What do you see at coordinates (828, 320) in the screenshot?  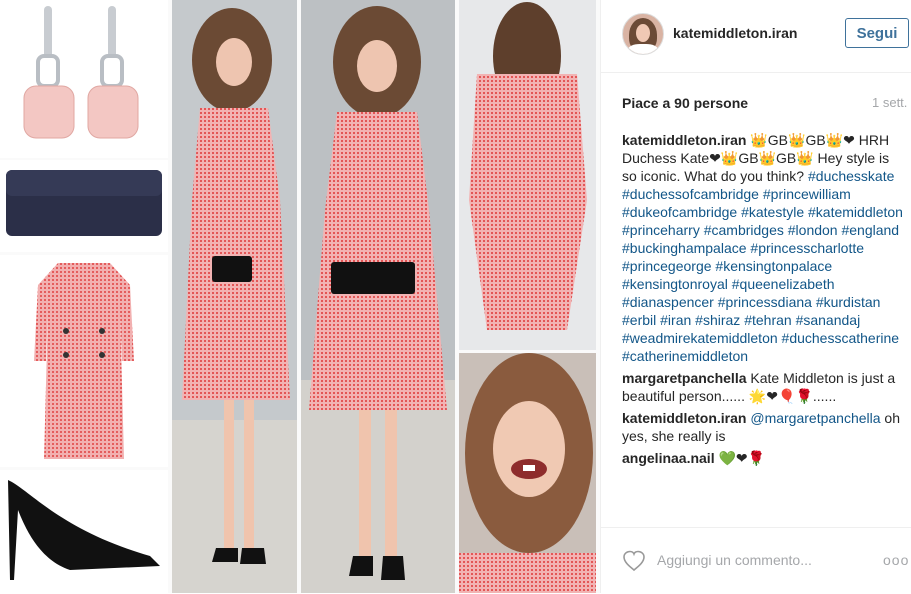 I see `hashtag-link: #sanandaj` at bounding box center [828, 320].